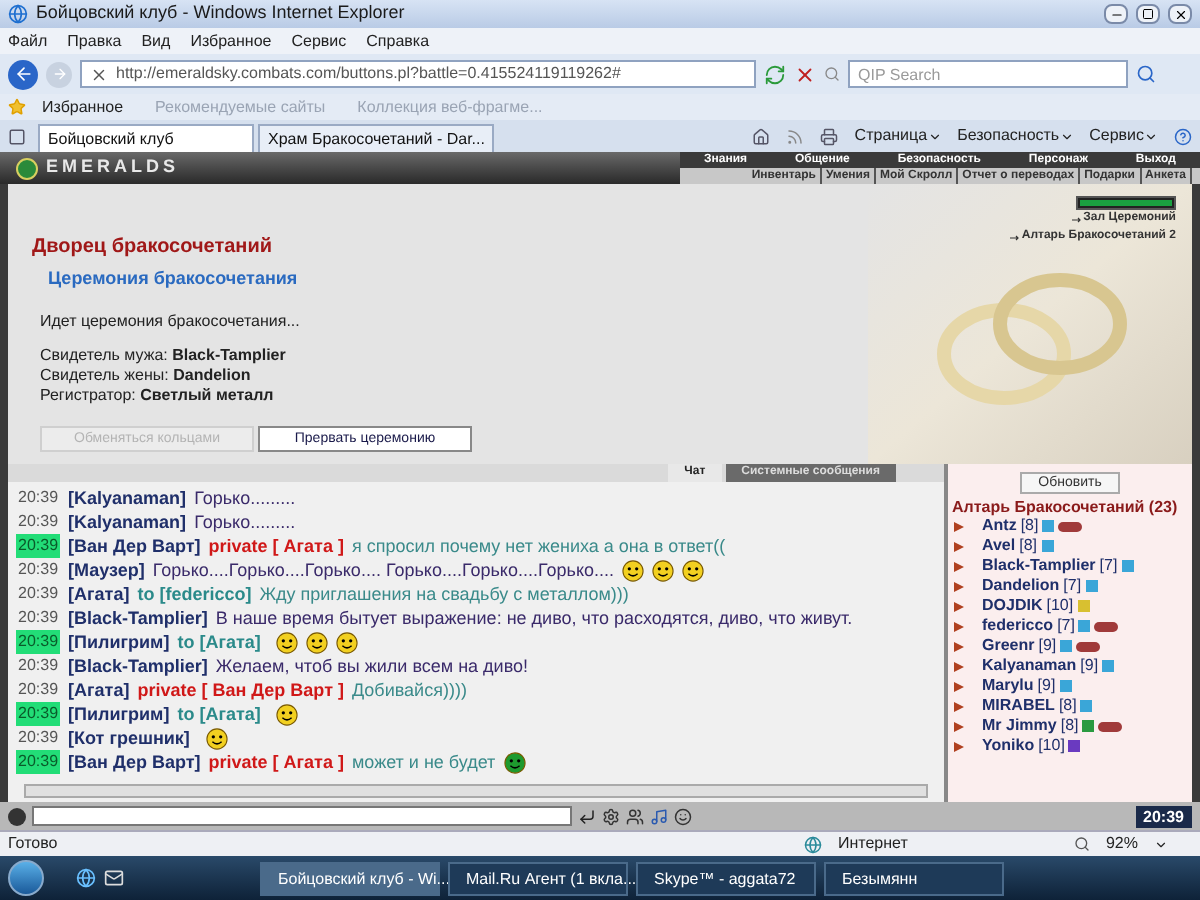  I want to click on taskbar-button: Безымянн, so click(914, 878).